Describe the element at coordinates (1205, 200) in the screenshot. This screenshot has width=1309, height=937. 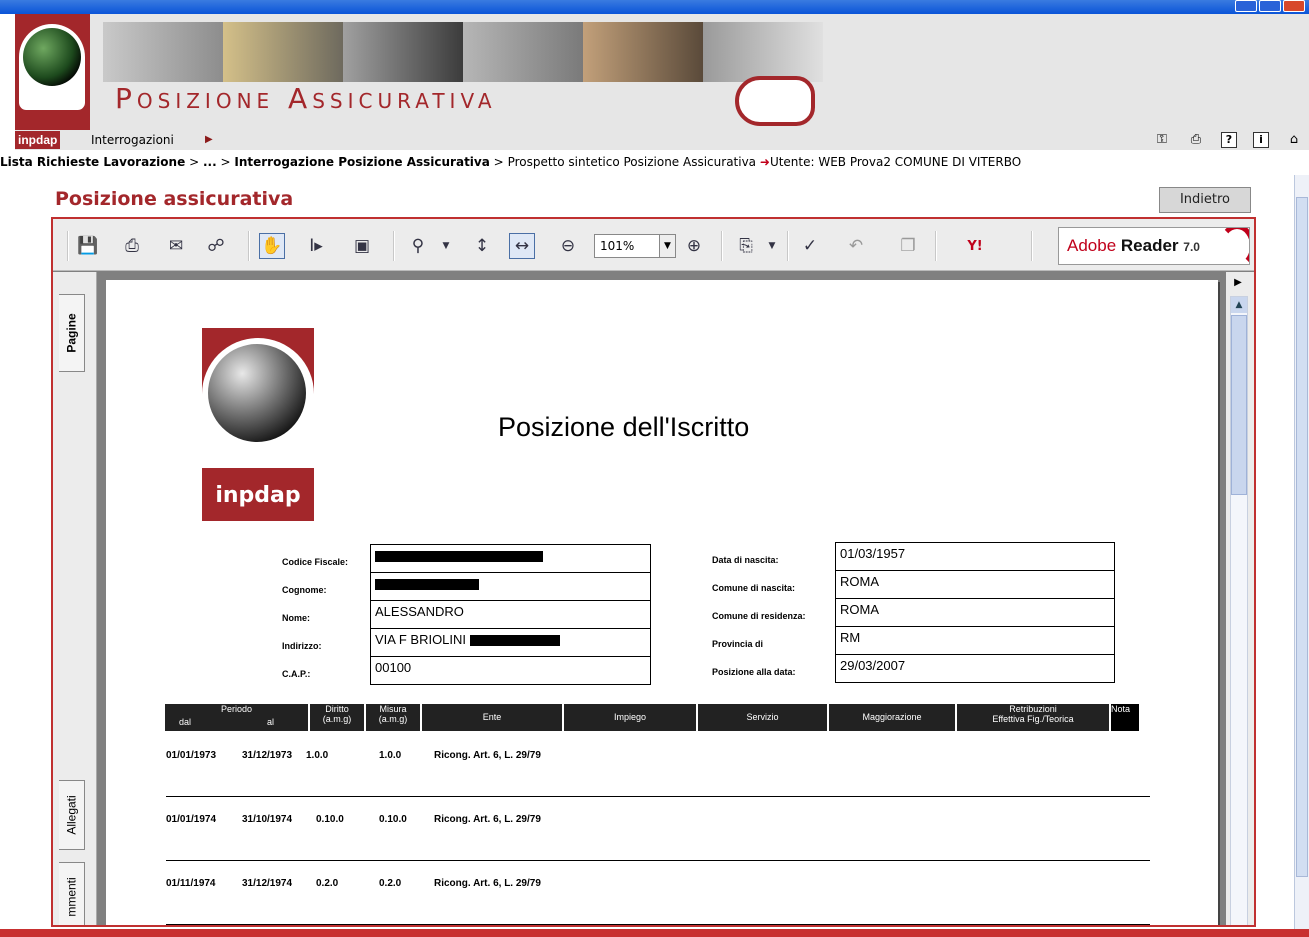
I see `back-button: Indietro` at that location.